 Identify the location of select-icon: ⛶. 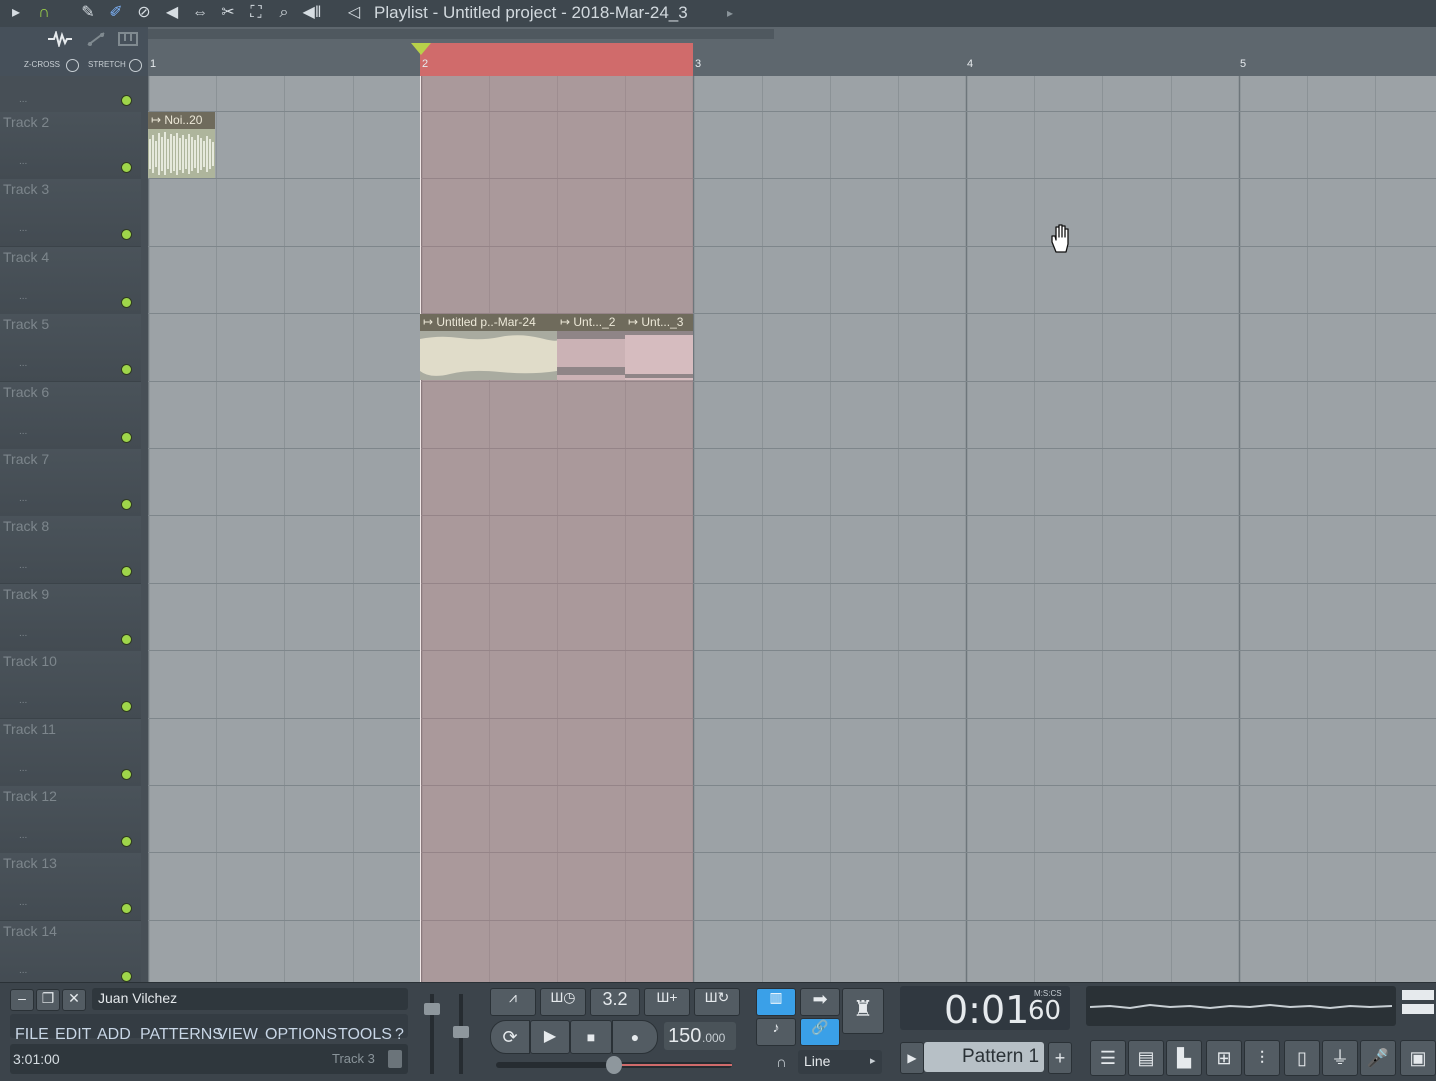
(256, 13).